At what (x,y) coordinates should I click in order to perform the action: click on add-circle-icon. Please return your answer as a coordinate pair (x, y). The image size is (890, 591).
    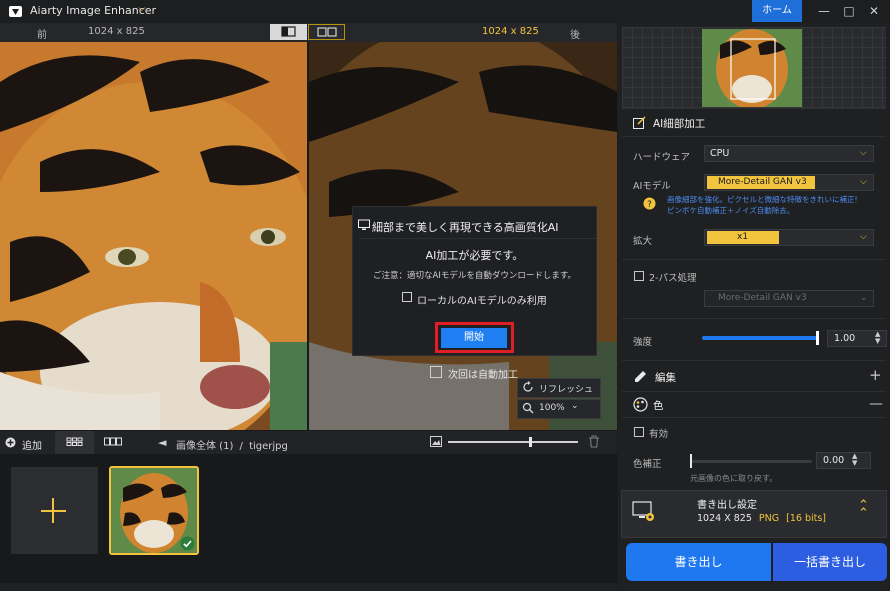
    Looking at the image, I should click on (10, 442).